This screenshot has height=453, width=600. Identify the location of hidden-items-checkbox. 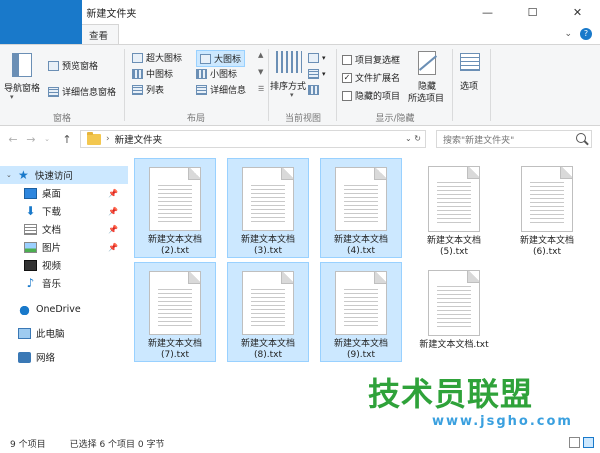
(347, 95).